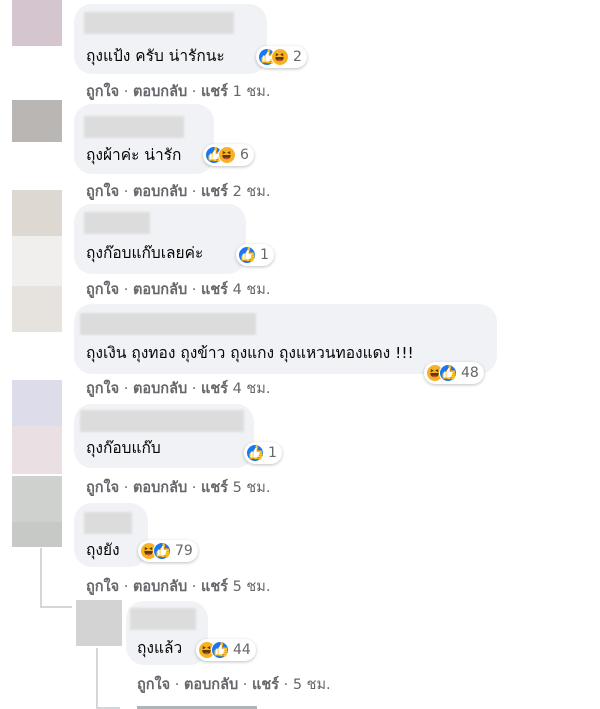  I want to click on comment-text: ถุงยัง, so click(103, 550).